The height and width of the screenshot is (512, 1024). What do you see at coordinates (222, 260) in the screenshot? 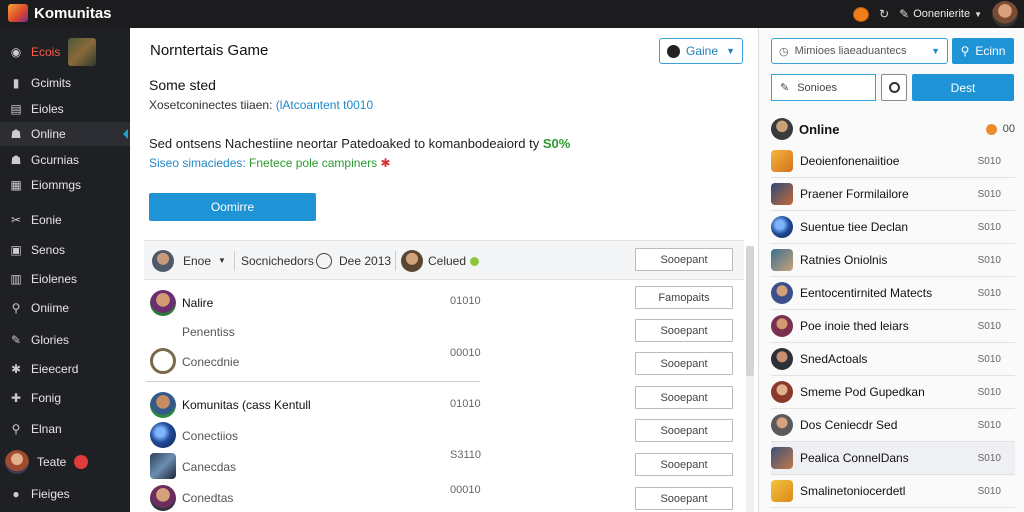
I see `chevron-down-icon: ▼` at bounding box center [222, 260].